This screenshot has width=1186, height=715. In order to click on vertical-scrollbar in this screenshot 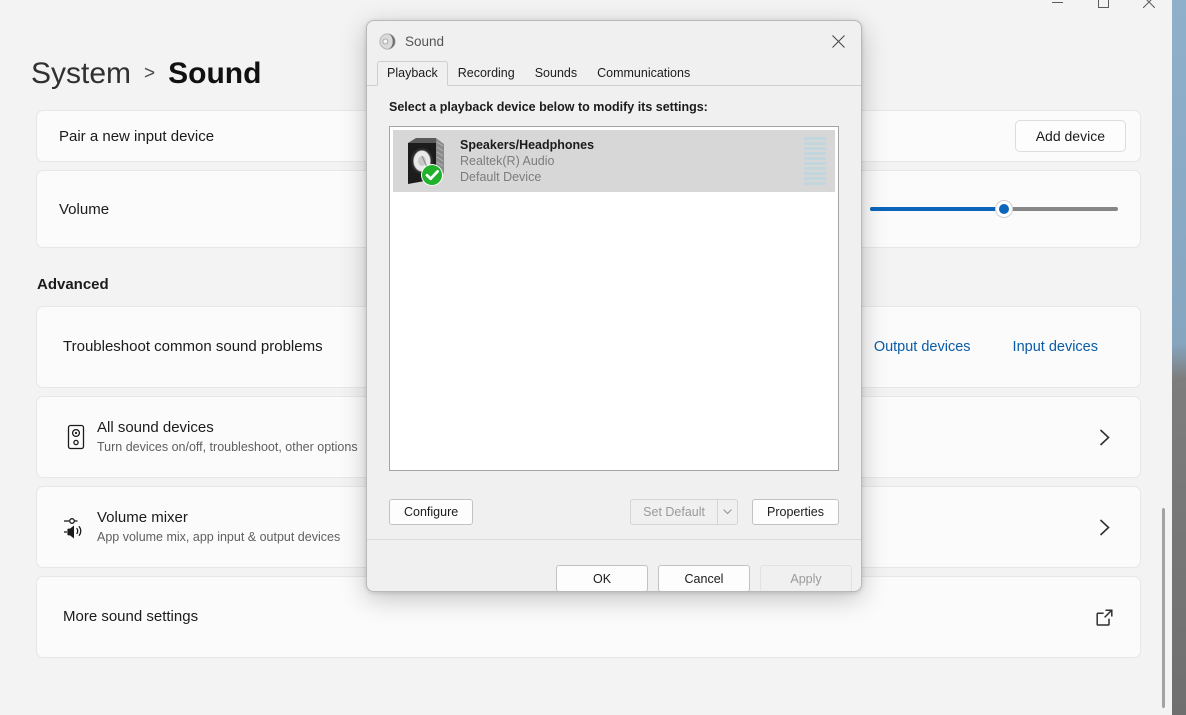, I will do `click(1163, 608)`.